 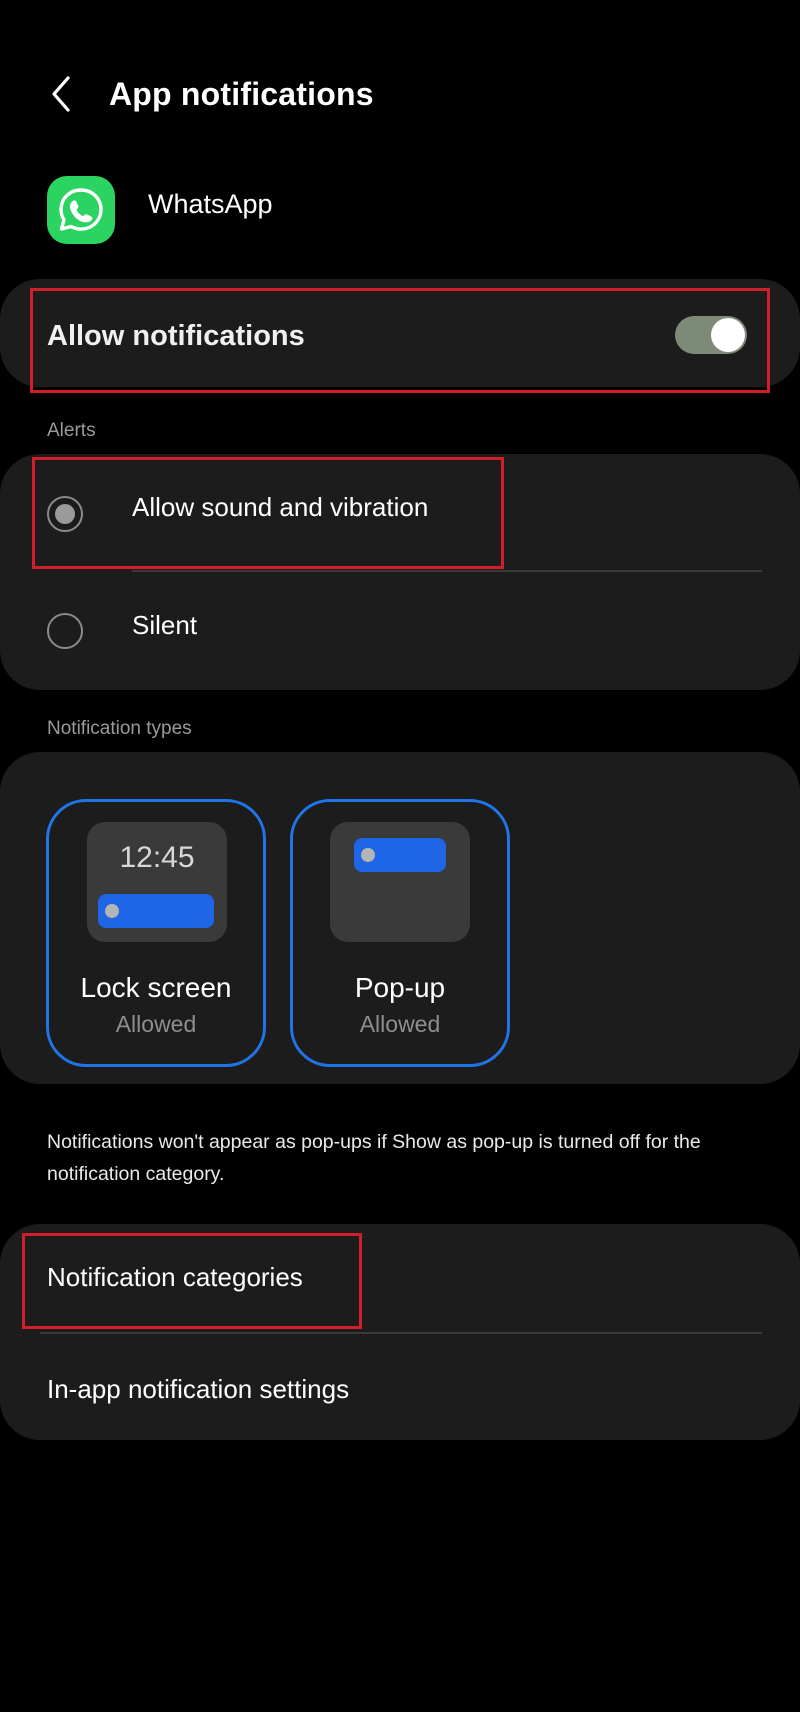 I want to click on whatsapp-icon, so click(x=81, y=210).